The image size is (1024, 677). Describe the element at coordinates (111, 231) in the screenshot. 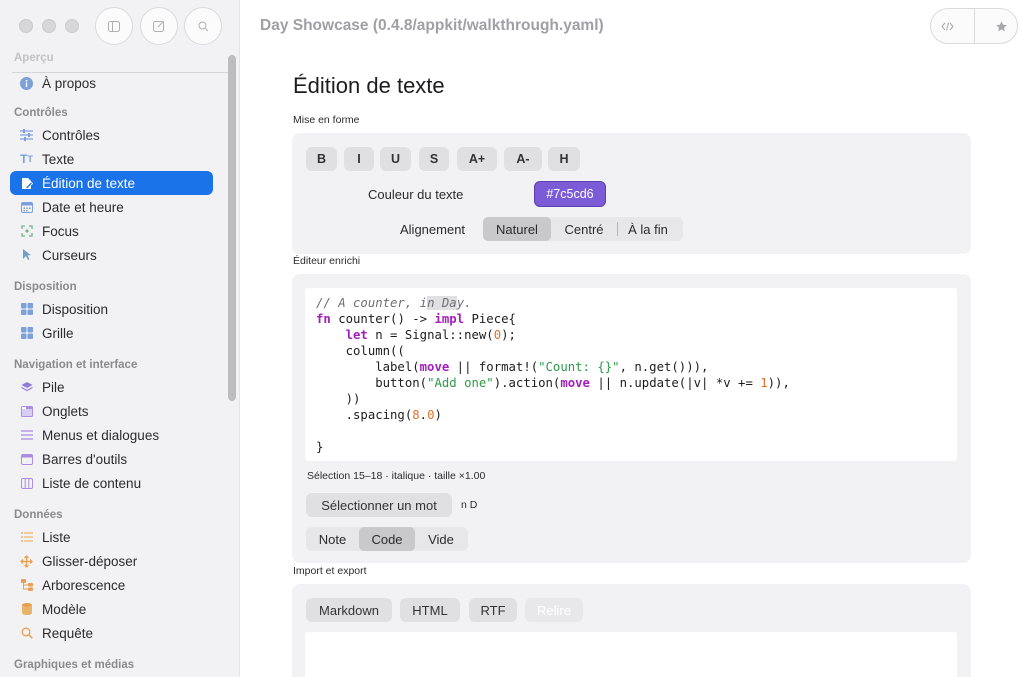

I see `sidebar-item-focus: Focus` at that location.